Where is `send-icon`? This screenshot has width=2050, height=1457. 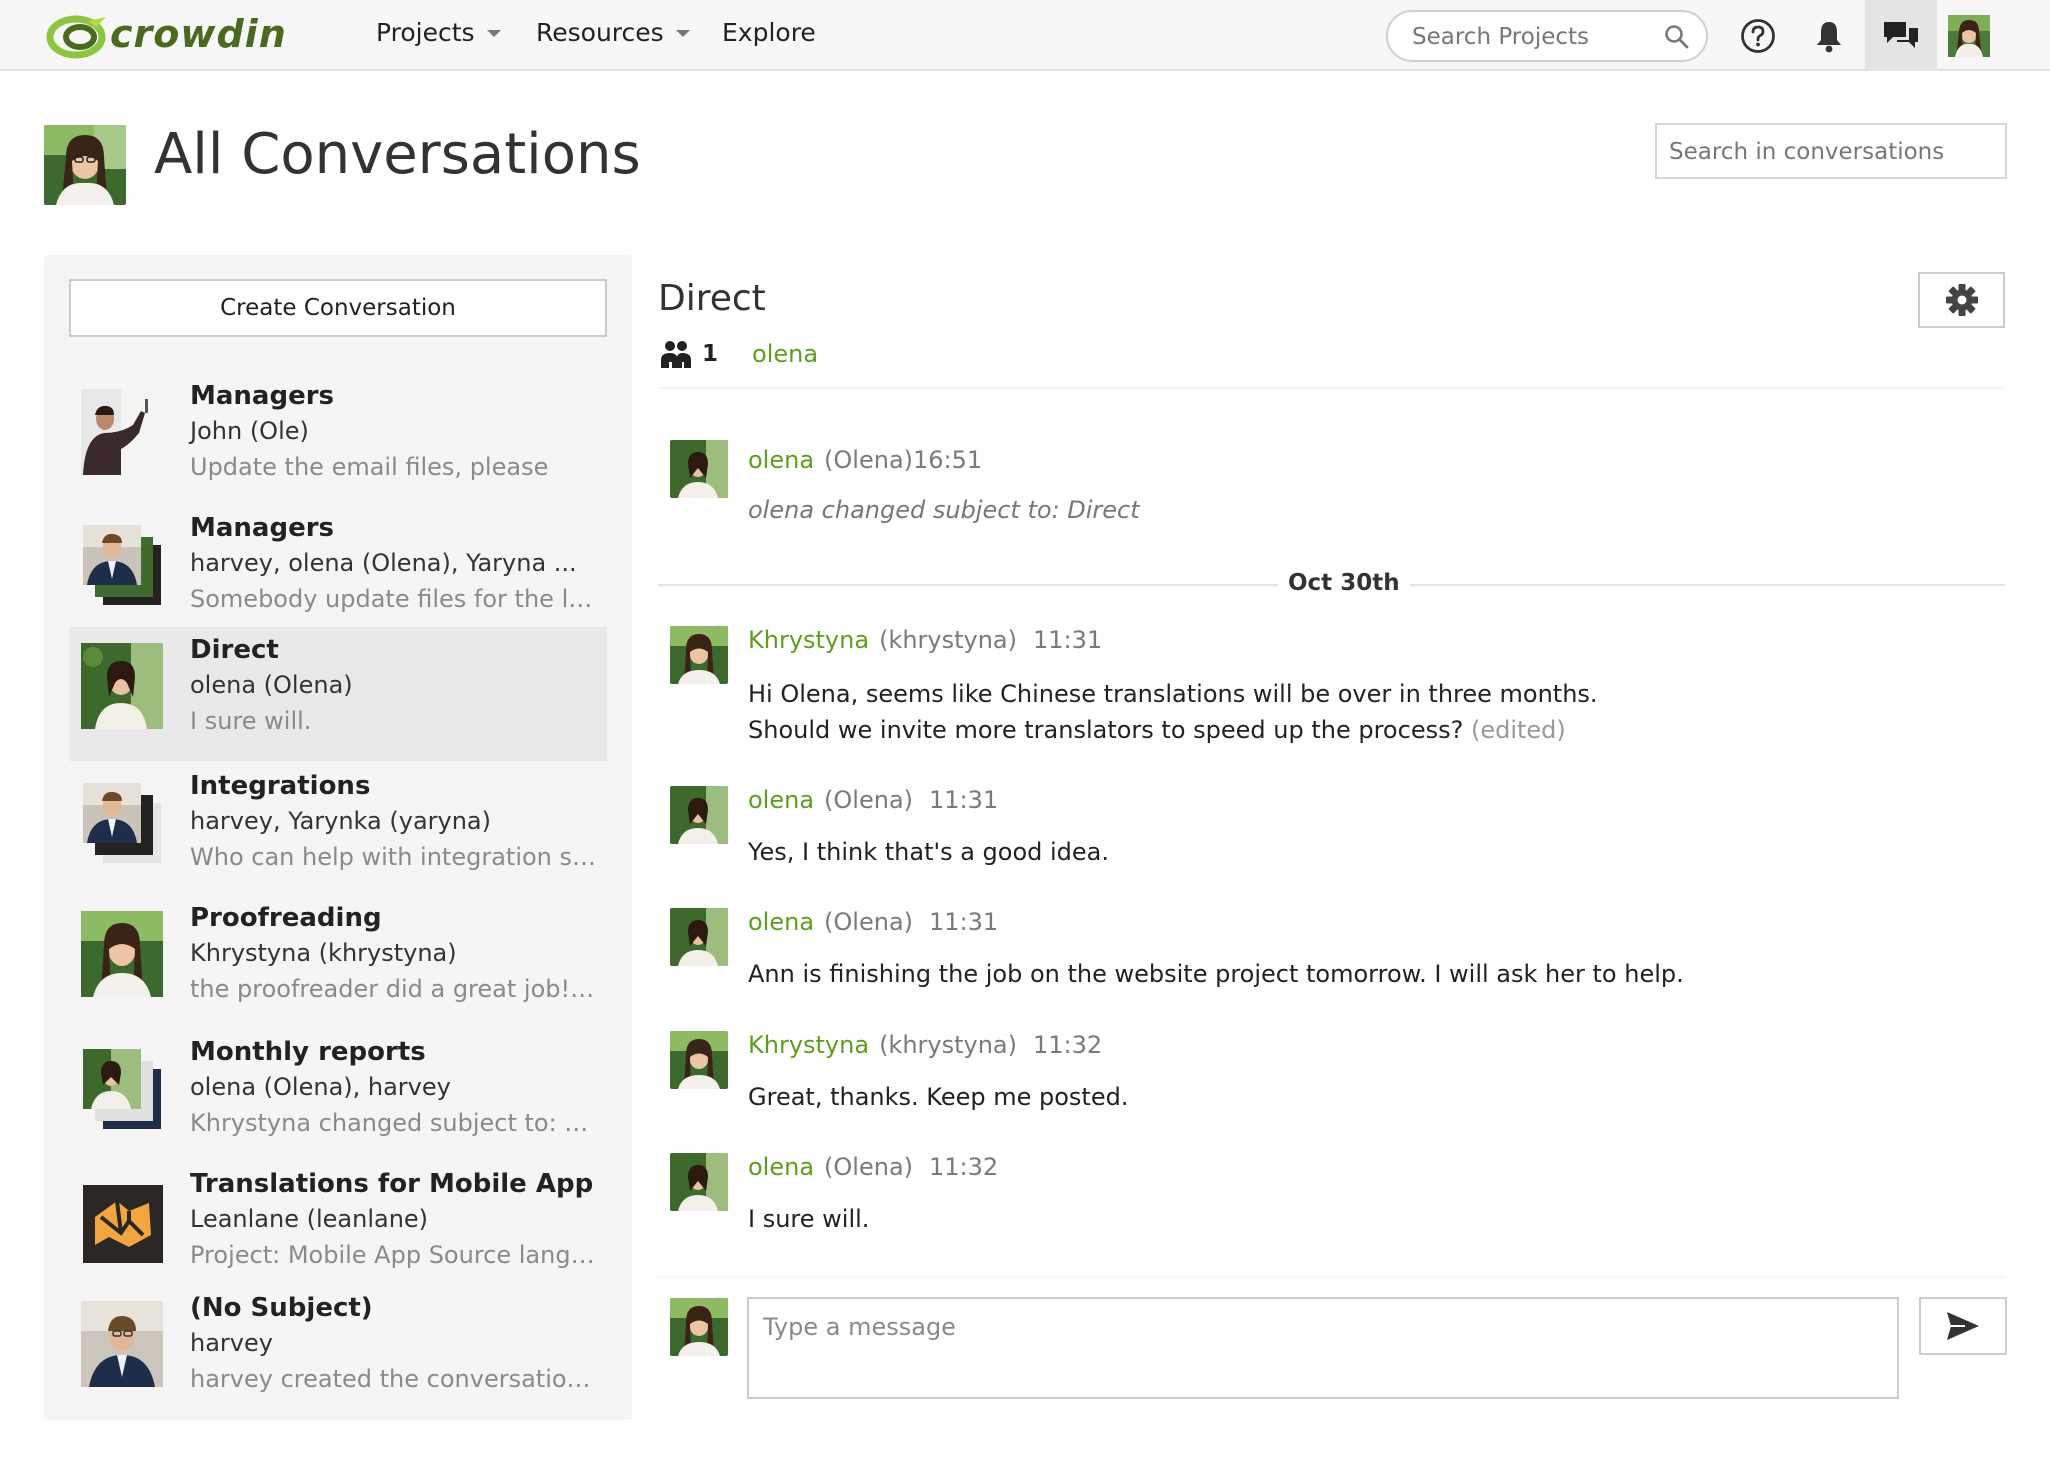 send-icon is located at coordinates (1963, 1326).